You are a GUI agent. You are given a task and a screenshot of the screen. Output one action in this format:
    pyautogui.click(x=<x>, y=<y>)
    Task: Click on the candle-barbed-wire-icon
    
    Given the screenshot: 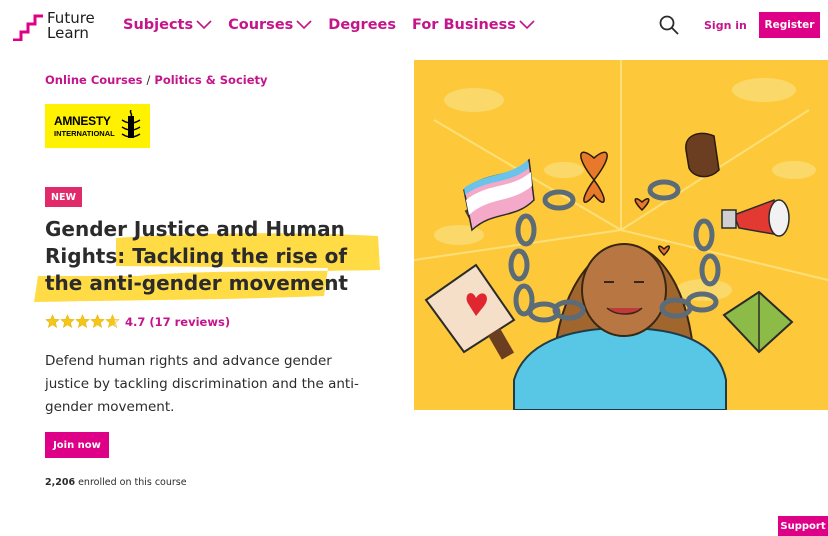 What is the action you would take?
    pyautogui.click(x=131, y=124)
    